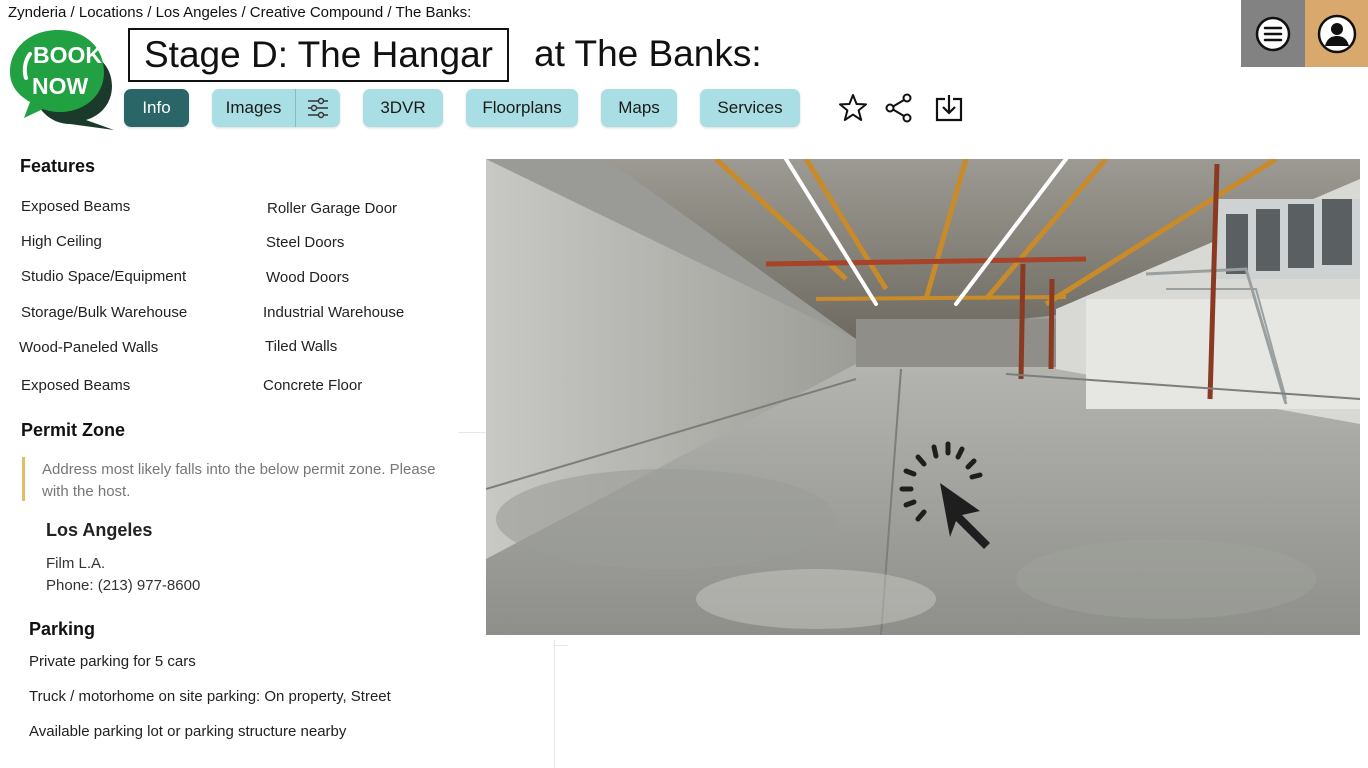  I want to click on tab-3dvr: 3DVR, so click(403, 108).